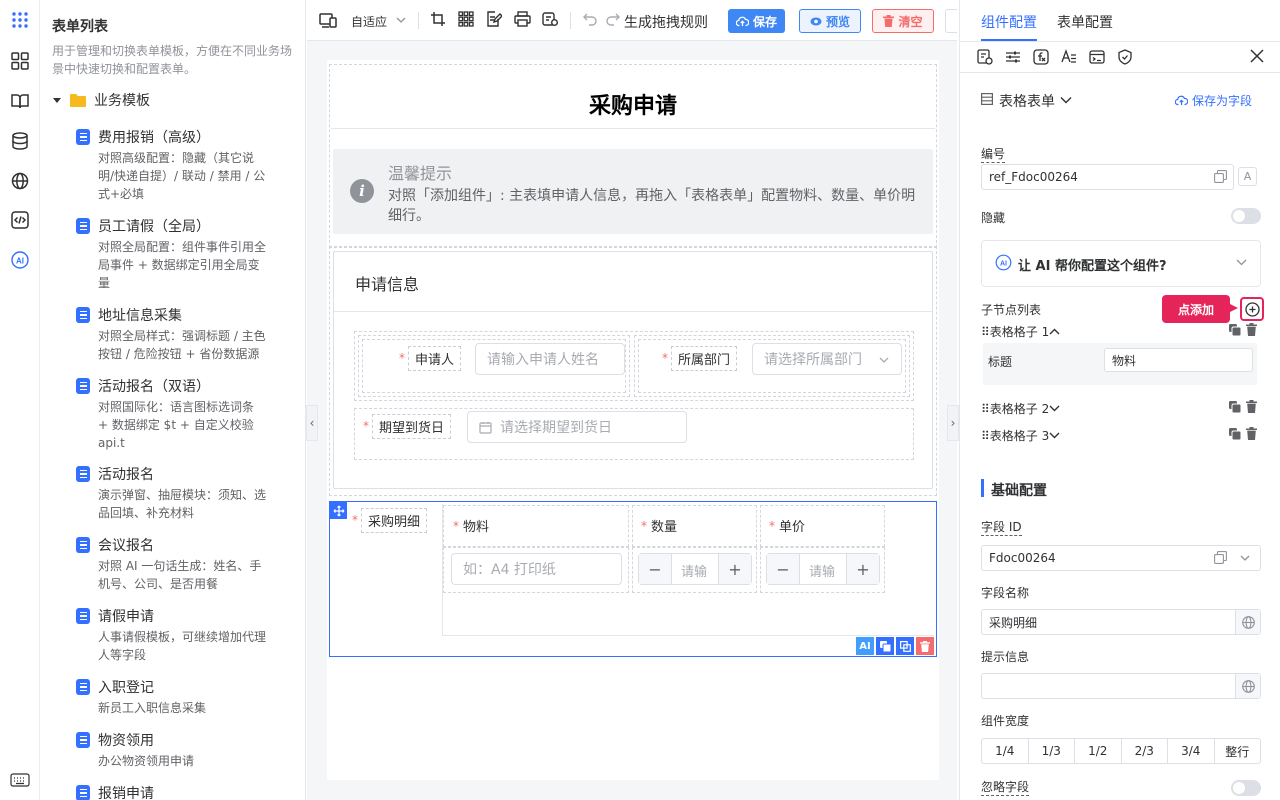  I want to click on overflow-button, so click(951, 21).